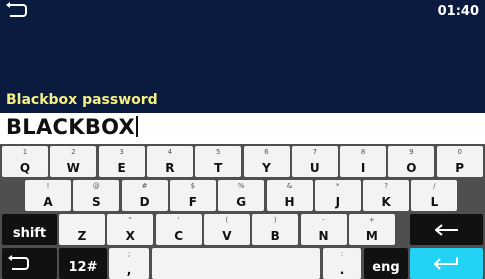  I want to click on key-comma: ; ,, so click(129, 263).